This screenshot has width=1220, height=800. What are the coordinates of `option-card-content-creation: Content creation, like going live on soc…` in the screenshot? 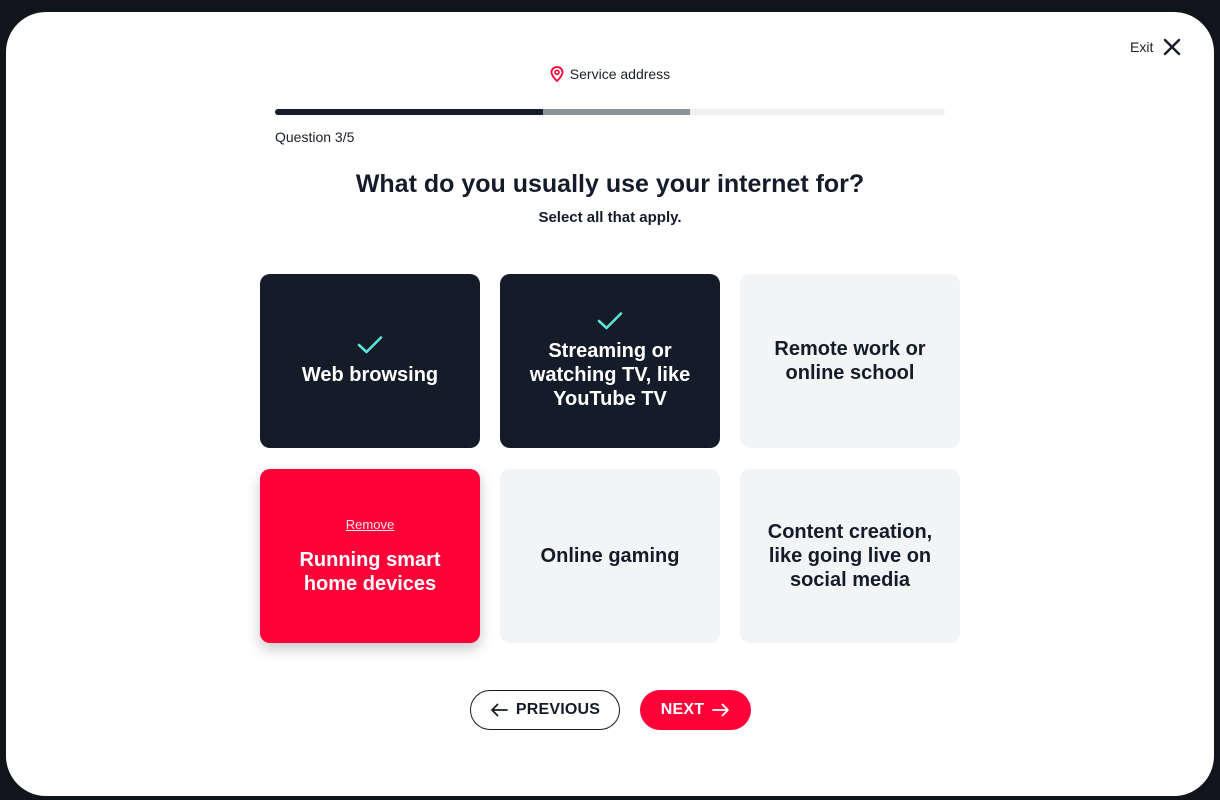 It's located at (850, 556).